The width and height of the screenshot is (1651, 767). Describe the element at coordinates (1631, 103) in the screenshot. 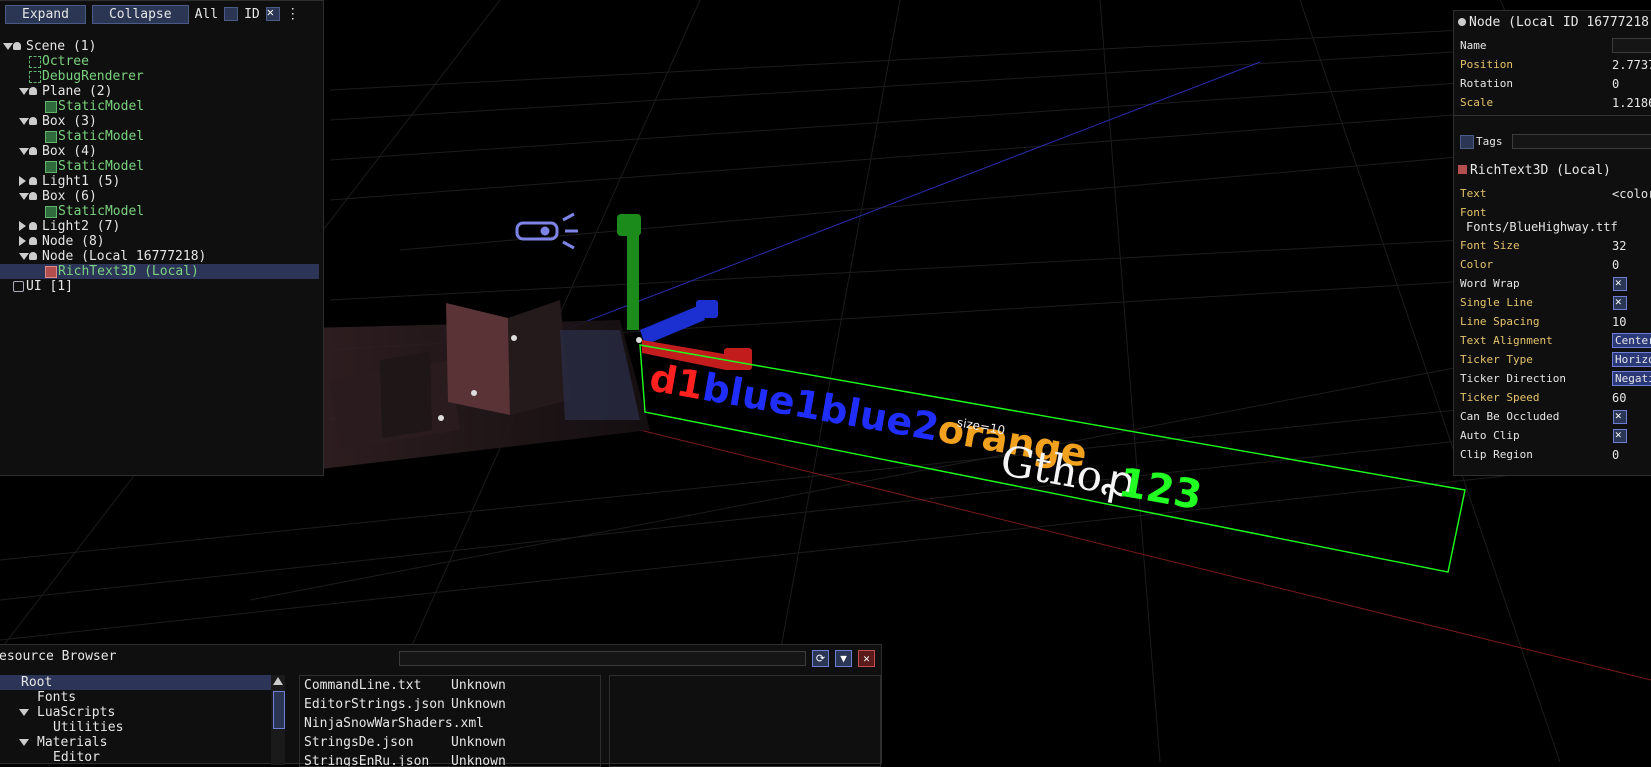

I see `attribute-value: 1.2186` at that location.